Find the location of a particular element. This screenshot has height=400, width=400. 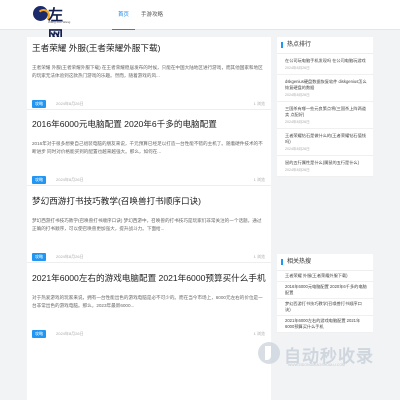

watermark: 自动秒收录 WWW.ZIDONGMIAOSHOULU.COM is located at coordinates (325, 353).